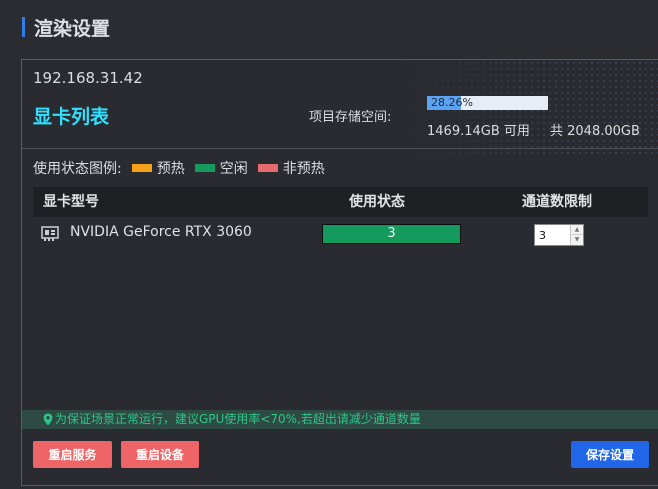 This screenshot has height=489, width=658. I want to click on column-header-status: 使用状态, so click(377, 202).